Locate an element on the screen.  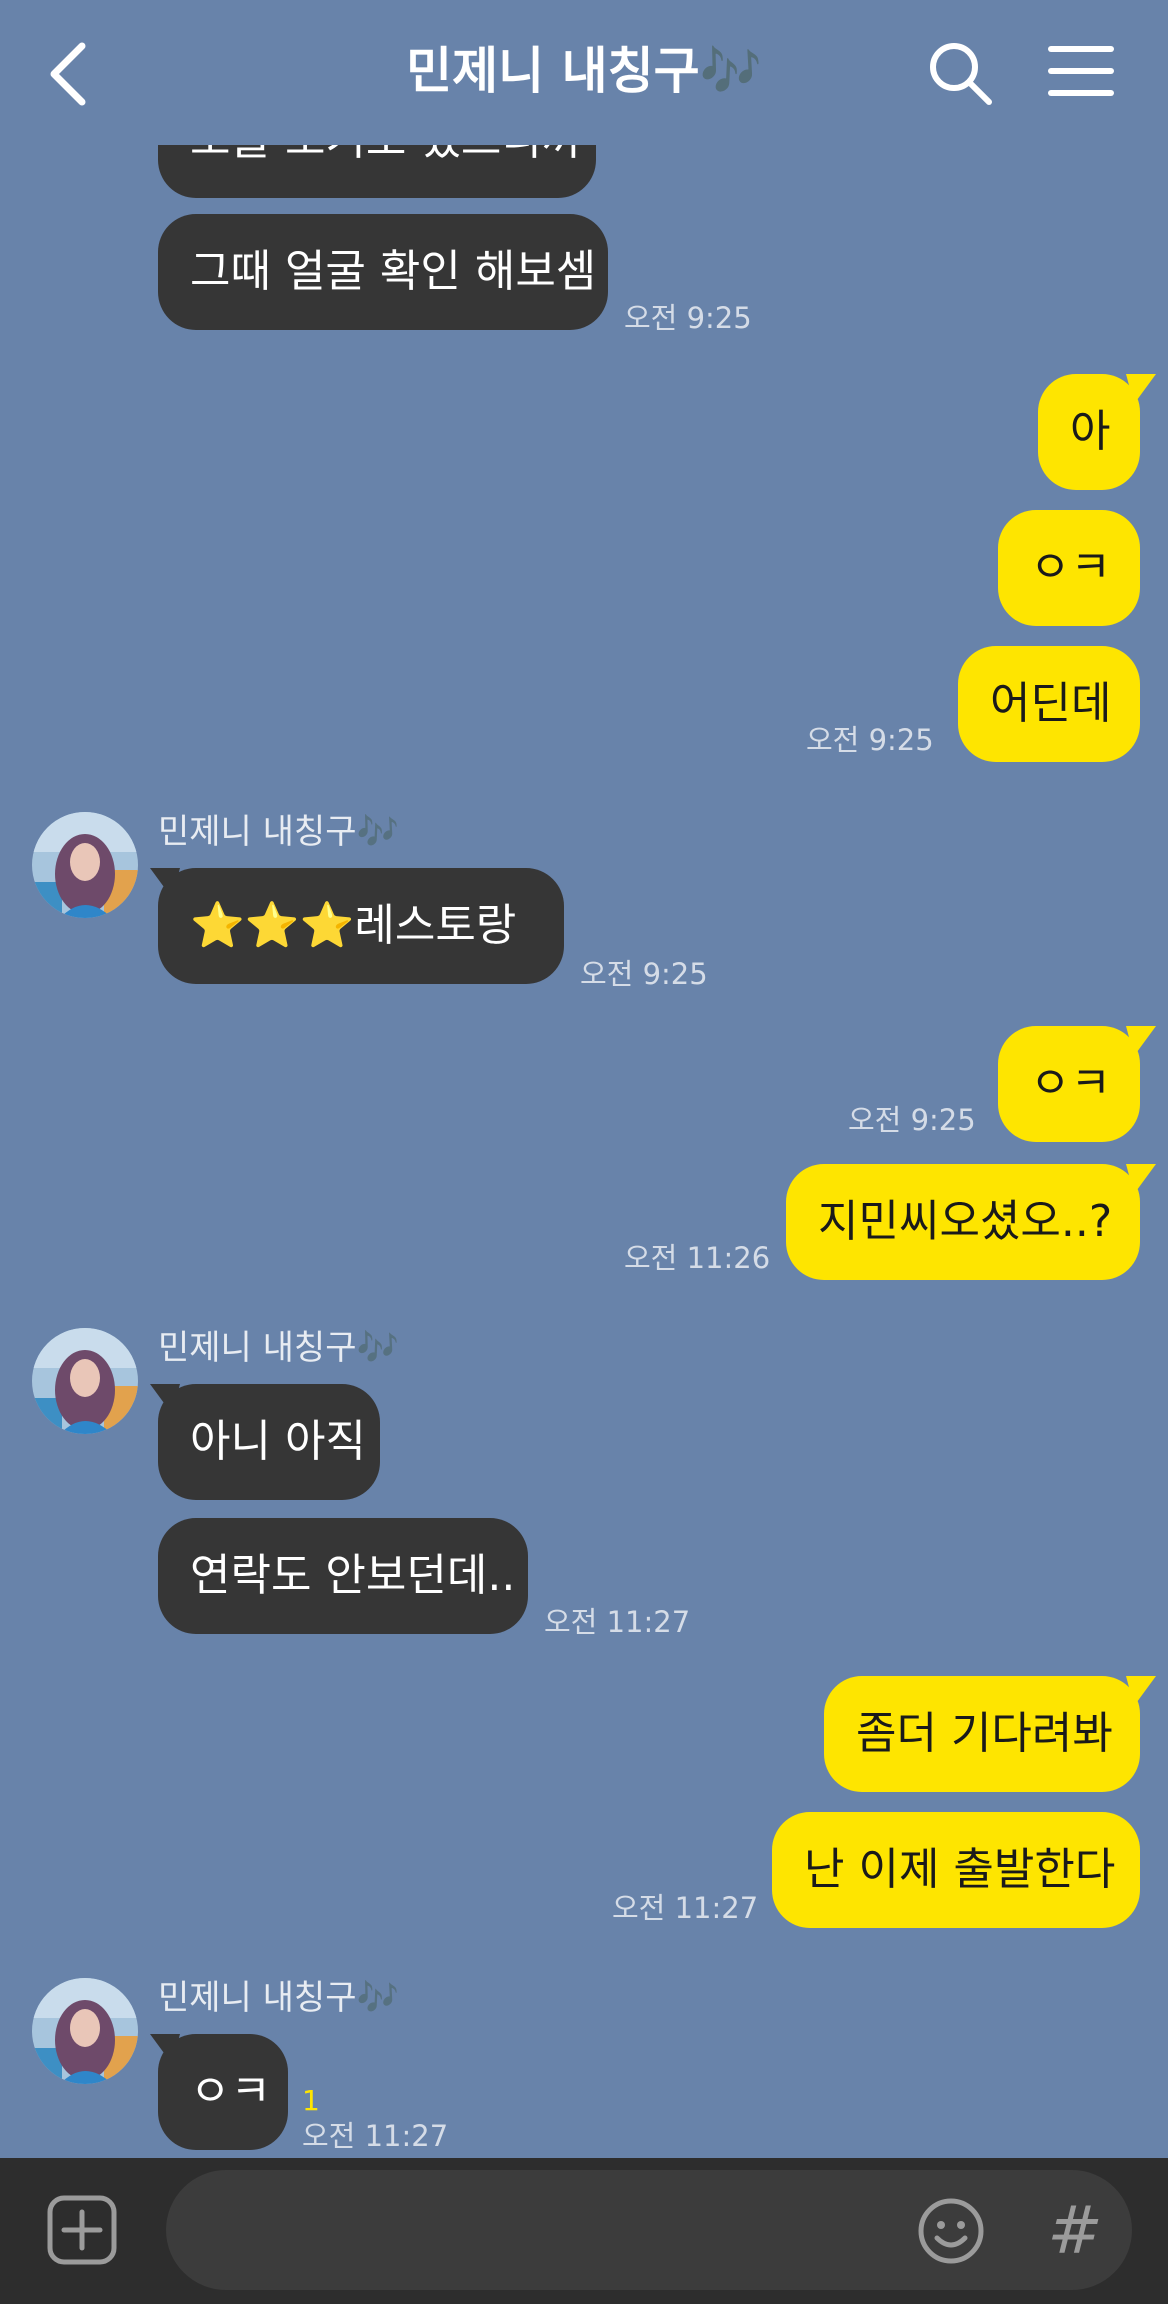
search-button is located at coordinates (960, 73).